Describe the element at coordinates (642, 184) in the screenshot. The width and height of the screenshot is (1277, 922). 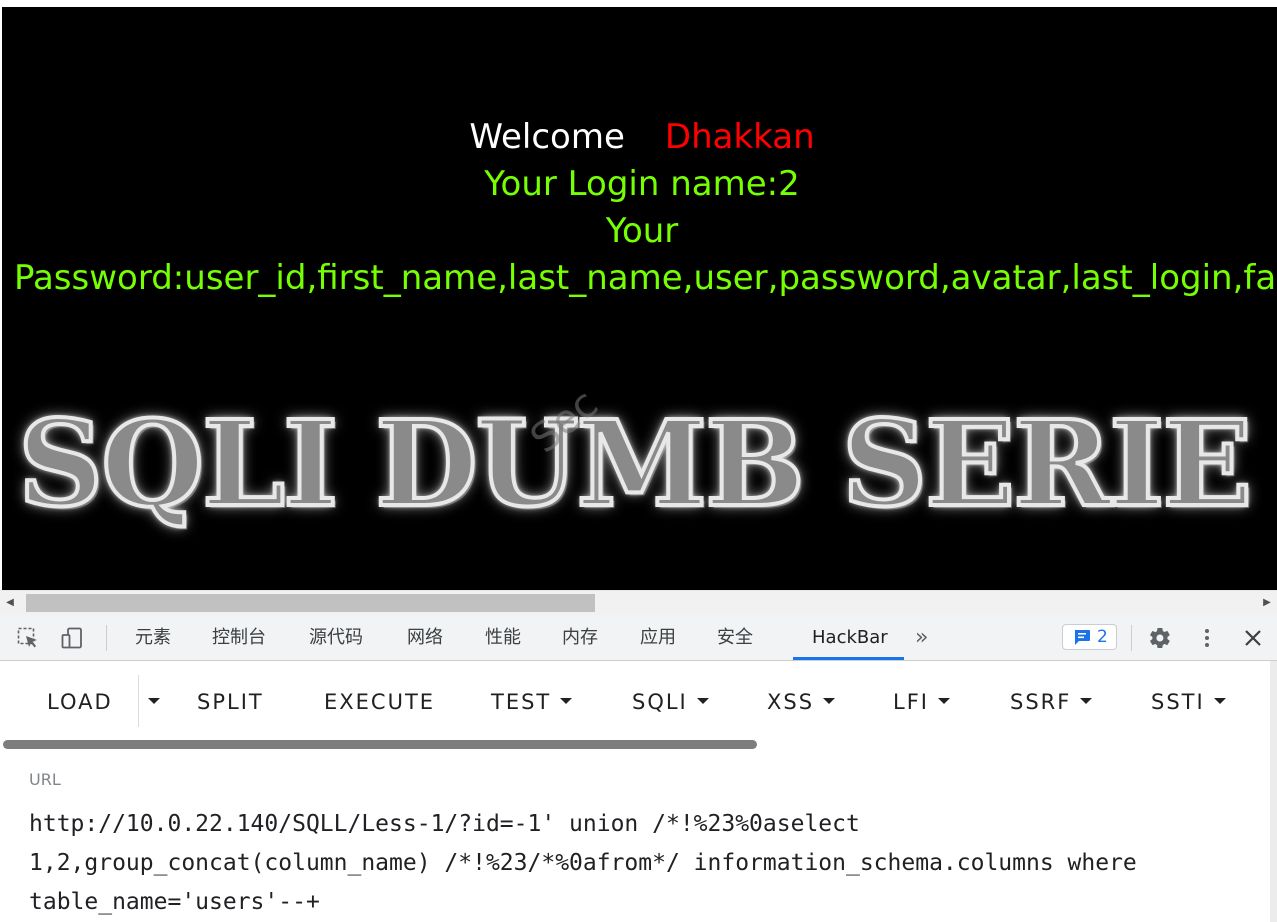
I see `login-name-text: Your Login name:2` at that location.